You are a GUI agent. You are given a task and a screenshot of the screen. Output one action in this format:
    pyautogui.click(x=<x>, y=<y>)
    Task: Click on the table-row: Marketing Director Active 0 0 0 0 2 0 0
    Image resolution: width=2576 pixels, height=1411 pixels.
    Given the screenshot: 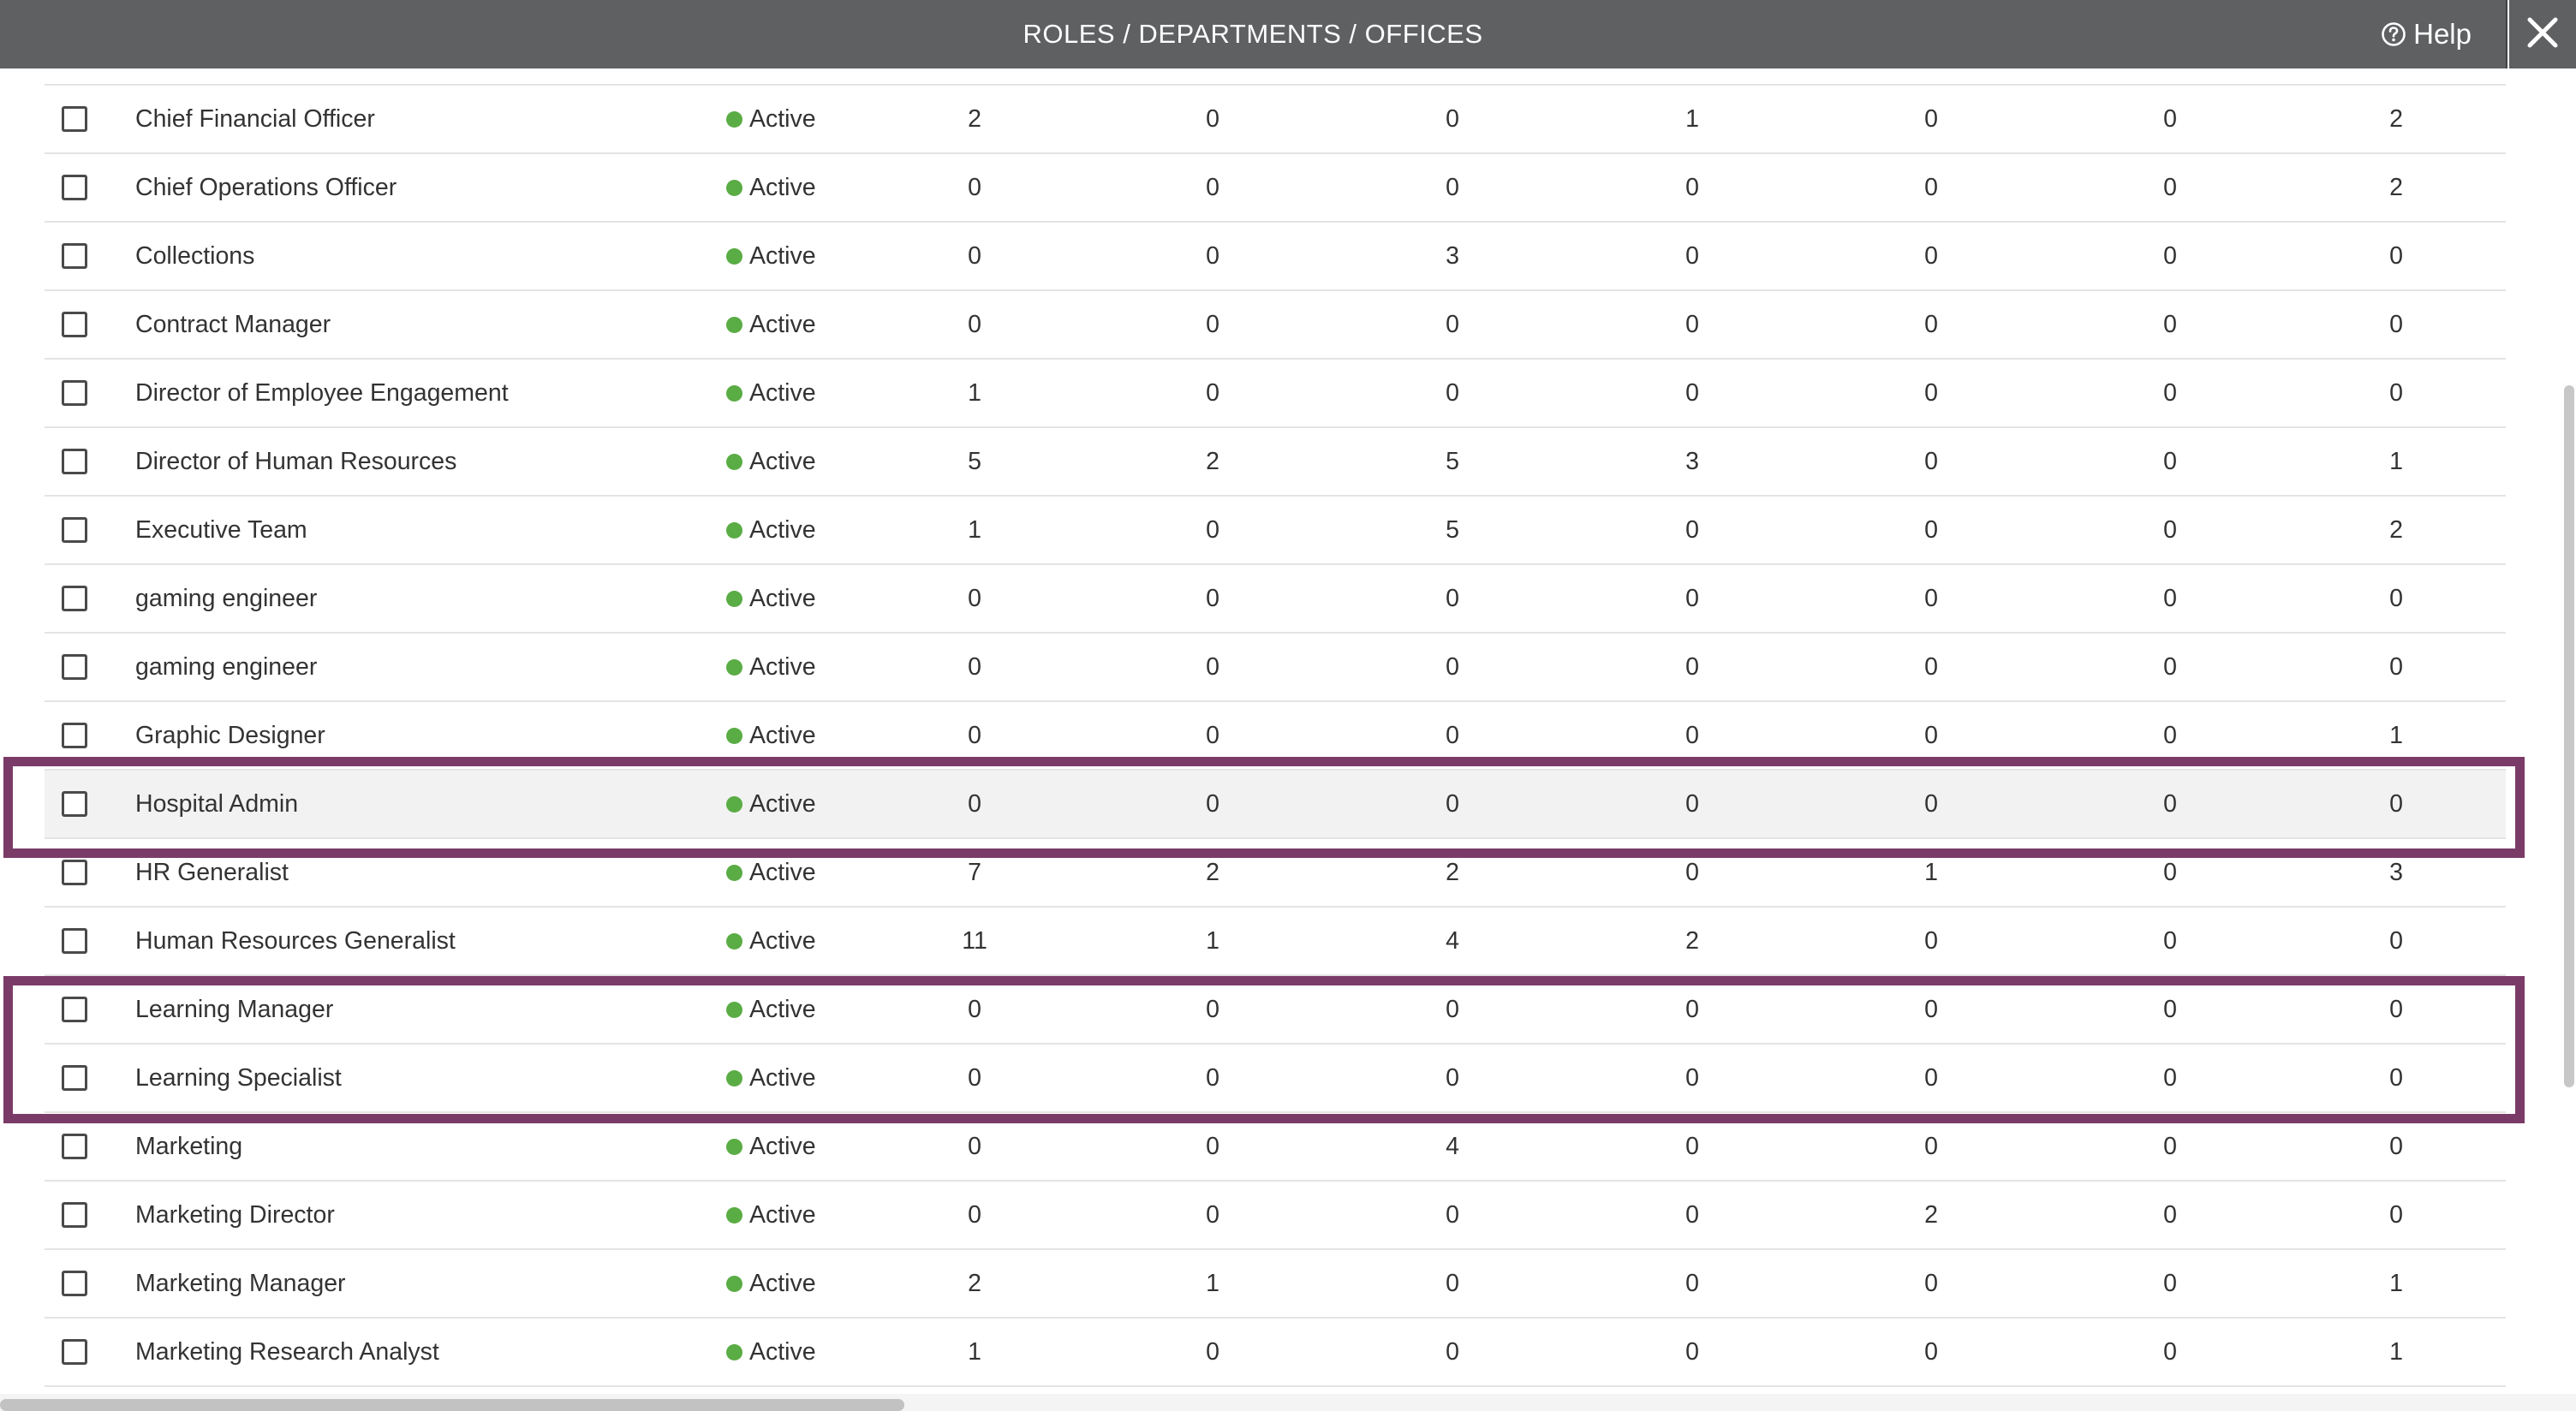 What is the action you would take?
    pyautogui.click(x=1276, y=1216)
    